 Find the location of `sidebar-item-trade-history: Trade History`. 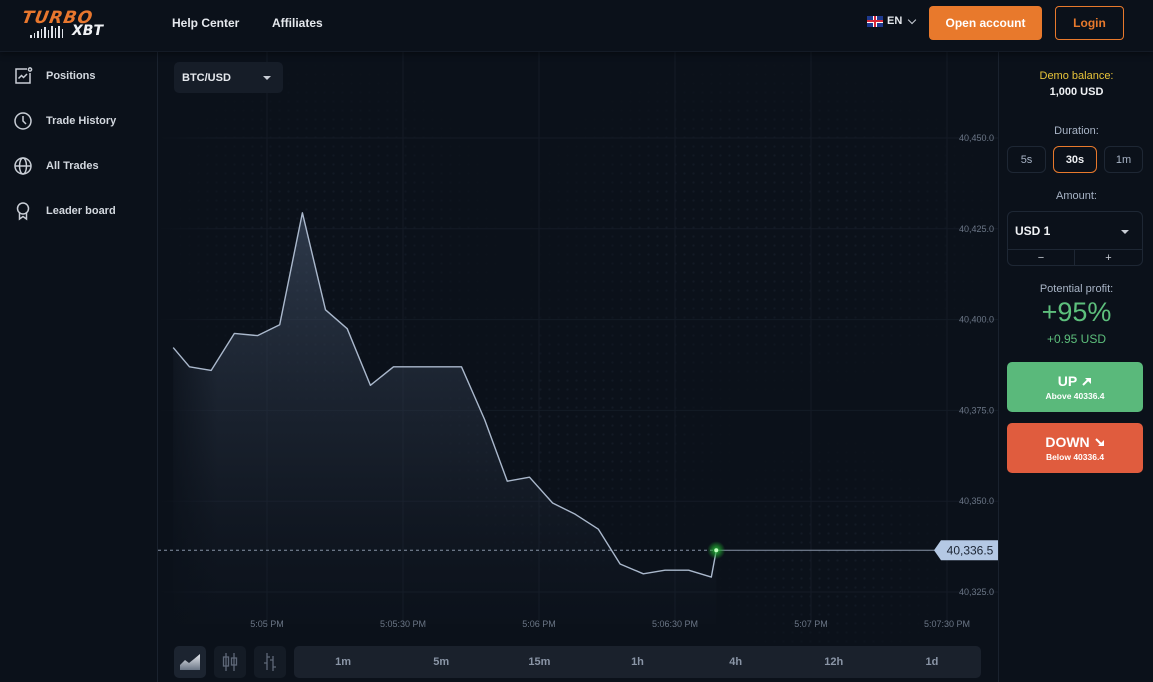

sidebar-item-trade-history: Trade History is located at coordinates (64, 121).